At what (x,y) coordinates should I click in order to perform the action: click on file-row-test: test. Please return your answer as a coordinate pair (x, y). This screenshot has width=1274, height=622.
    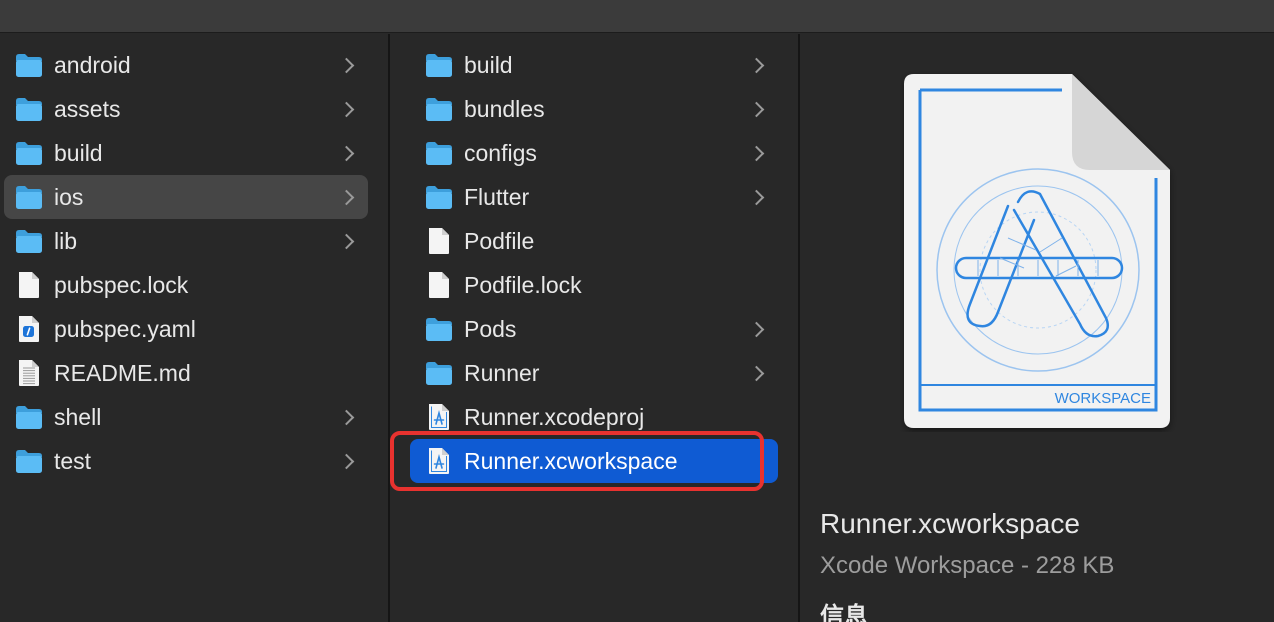
    Looking at the image, I should click on (186, 461).